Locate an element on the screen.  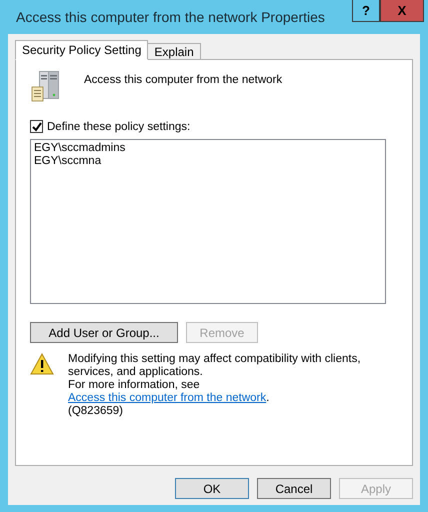
policy-name: Access this computer from the network is located at coordinates (183, 80).